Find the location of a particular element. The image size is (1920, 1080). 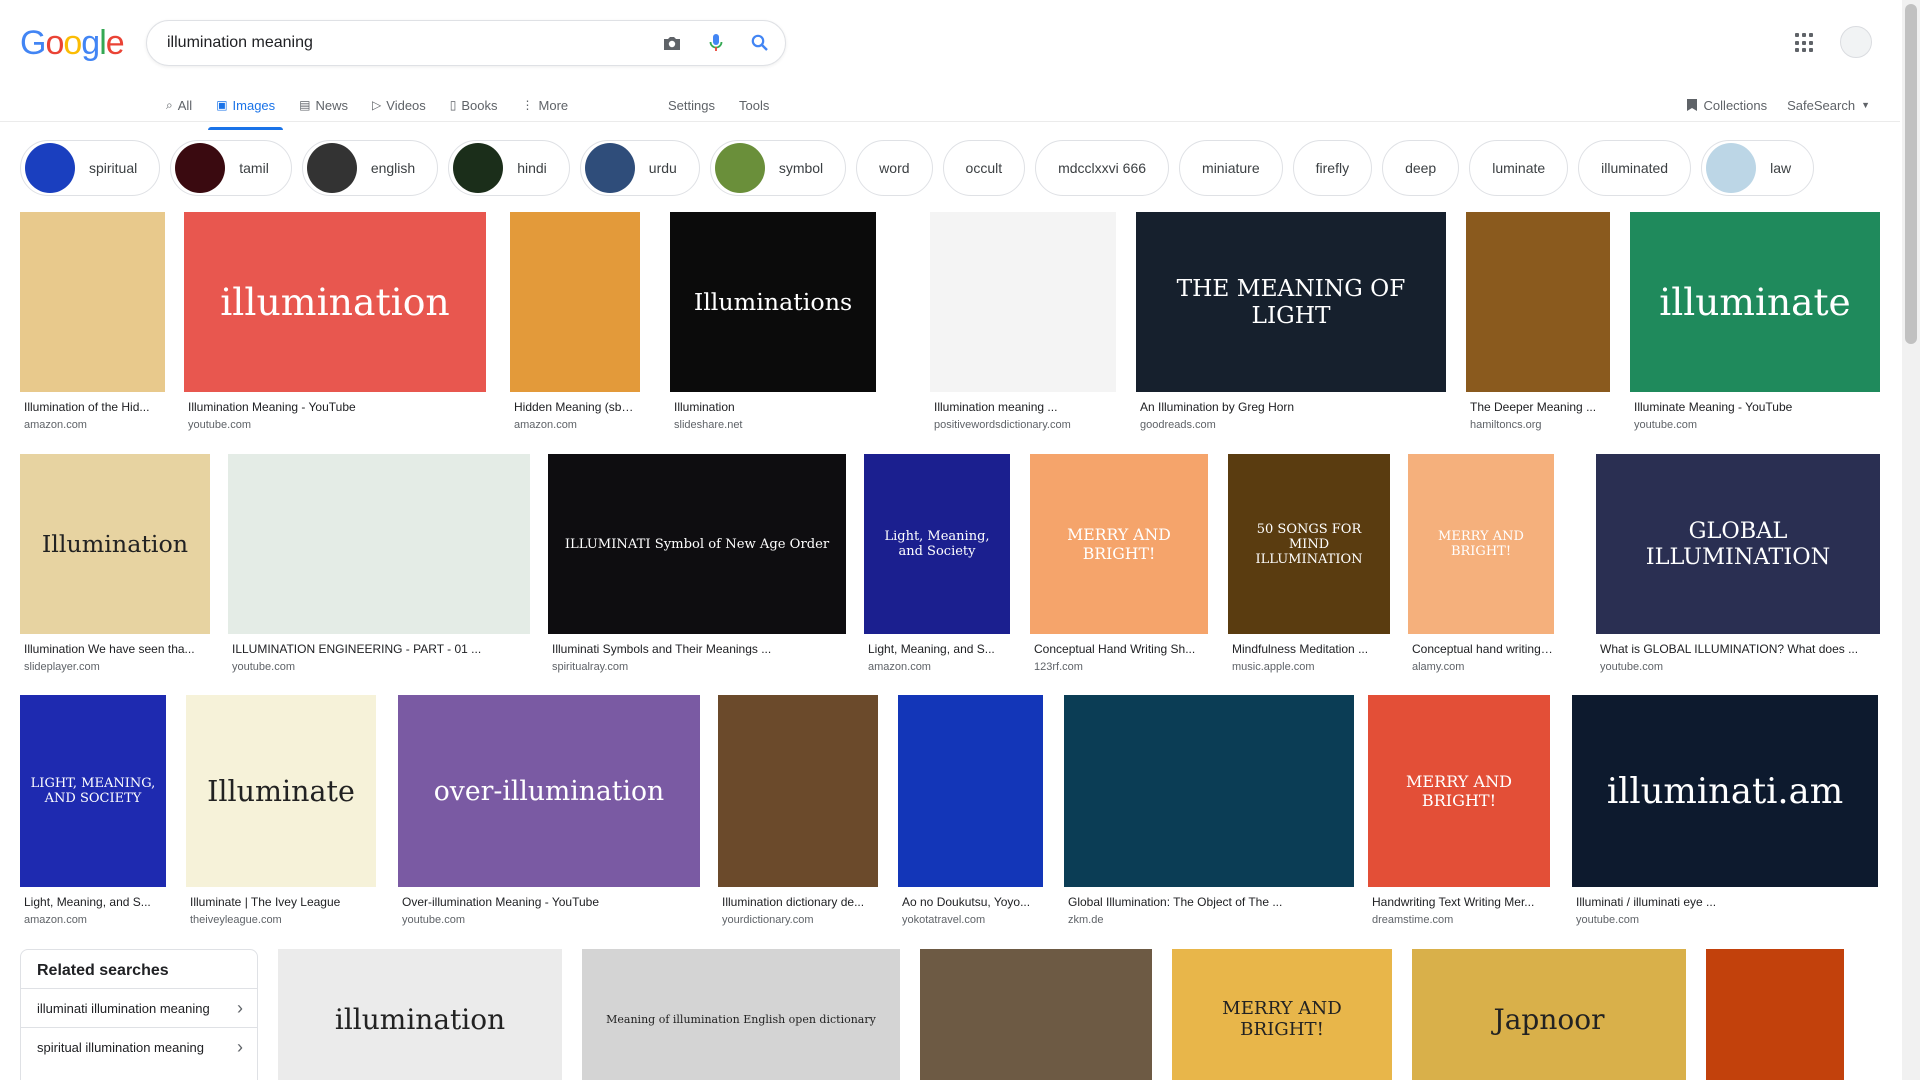

image-result: Illumination of the Hid... amazon.com is located at coordinates (92, 324).